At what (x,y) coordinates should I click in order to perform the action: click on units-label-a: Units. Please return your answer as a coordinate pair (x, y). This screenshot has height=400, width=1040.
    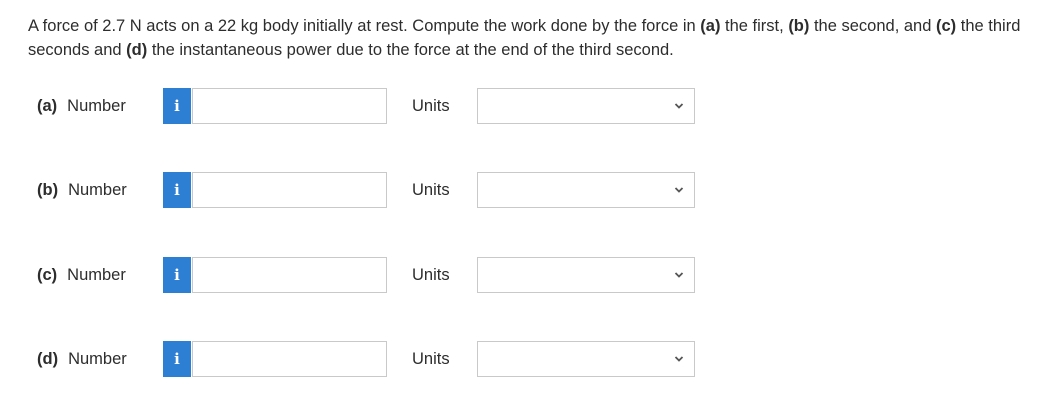
    Looking at the image, I should click on (431, 106).